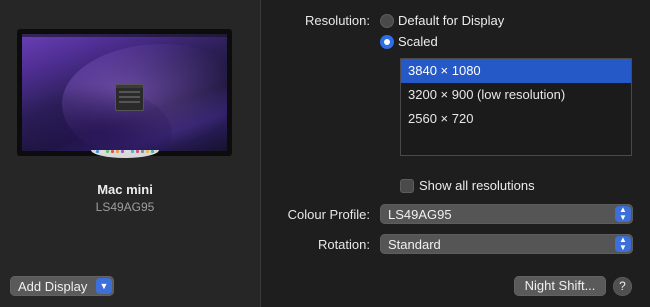 The image size is (650, 307). What do you see at coordinates (506, 244) in the screenshot?
I see `rotation-select: Standard ▲ ▼` at bounding box center [506, 244].